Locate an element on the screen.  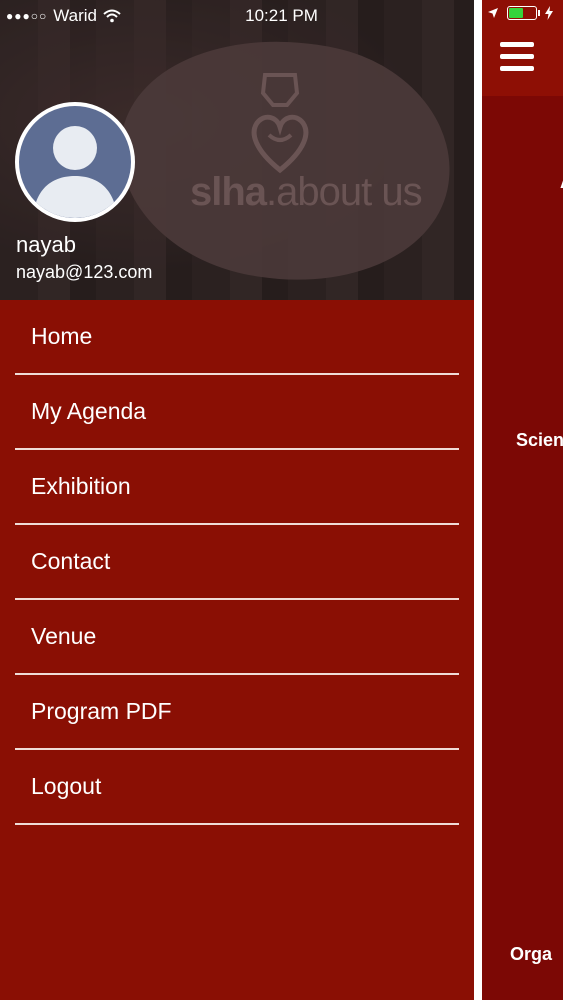
user-name: nayab is located at coordinates (46, 244).